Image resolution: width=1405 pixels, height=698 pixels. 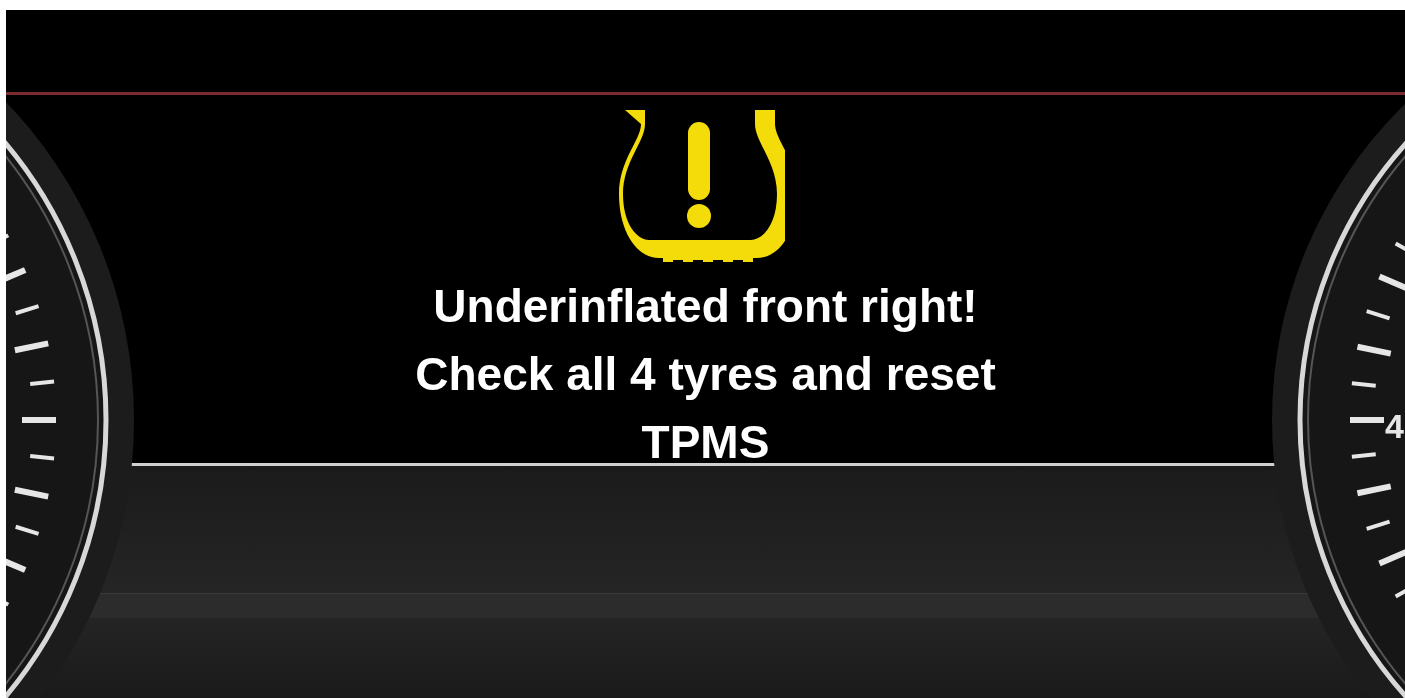 What do you see at coordinates (1394, 426) in the screenshot?
I see `gauge-number: 4` at bounding box center [1394, 426].